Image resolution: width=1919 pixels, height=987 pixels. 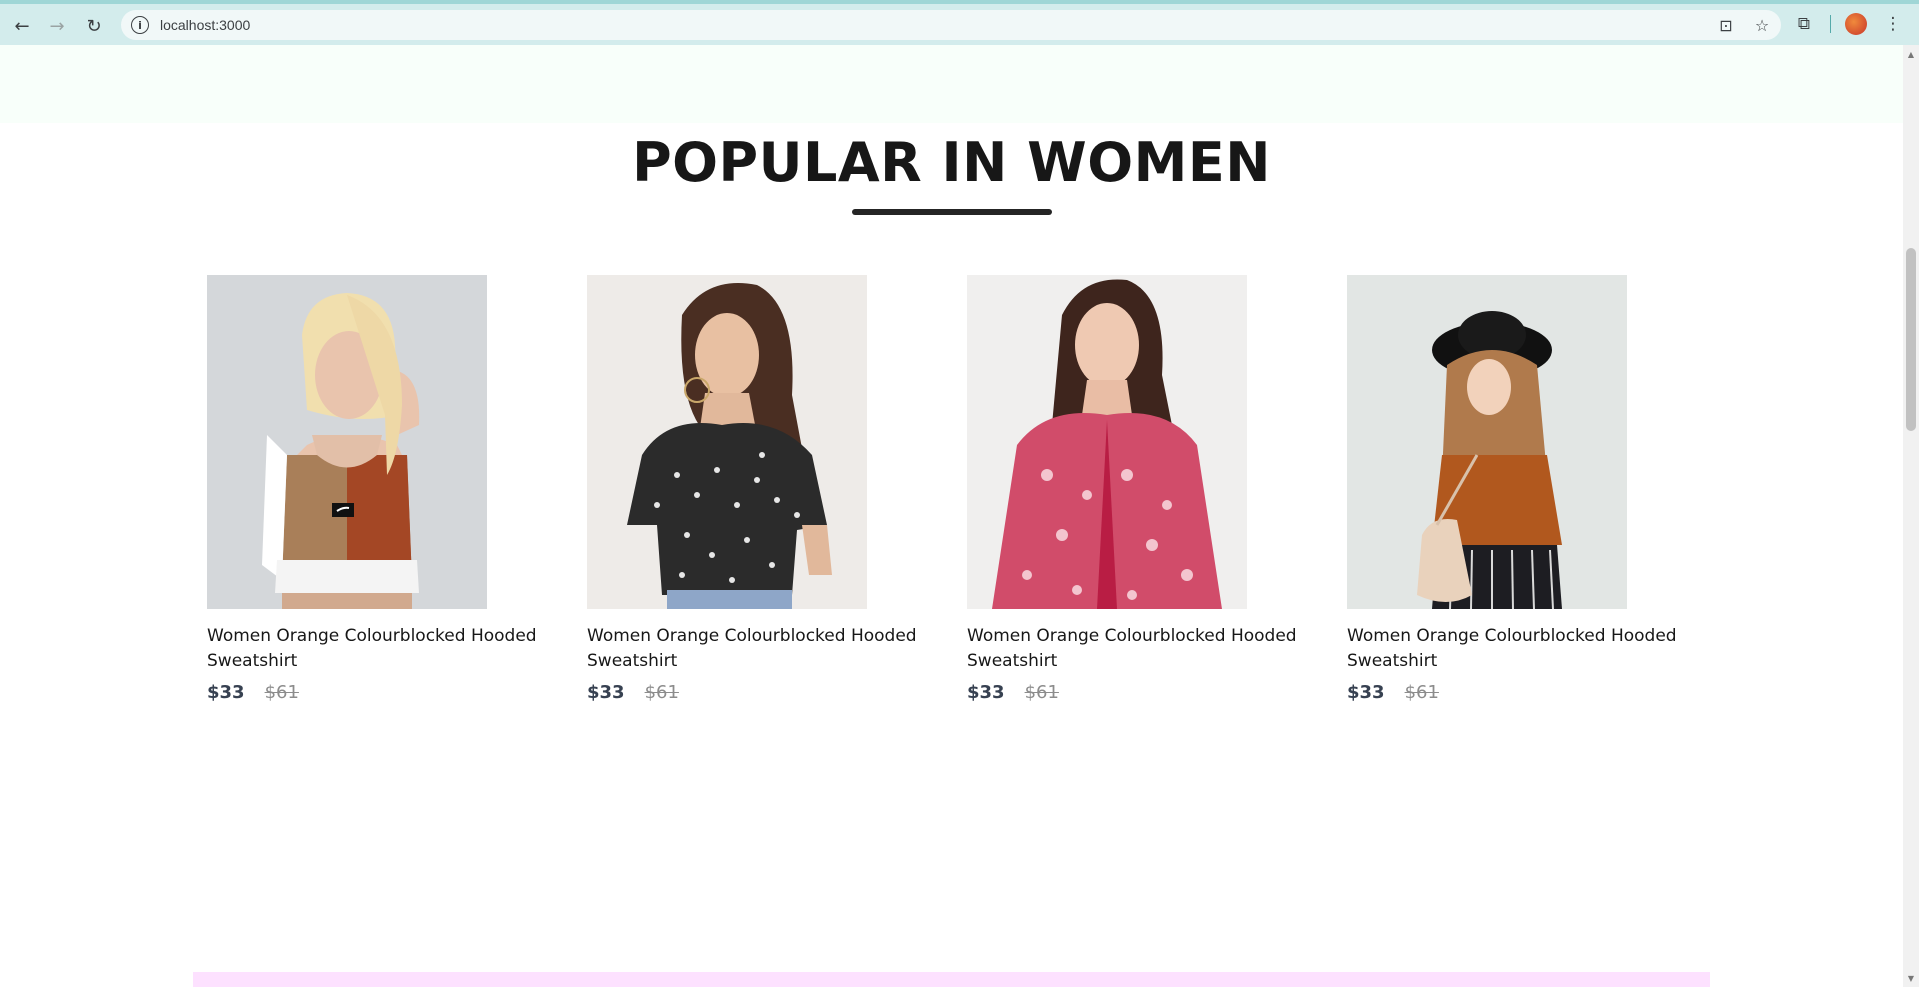 I want to click on site-info-icon: i, so click(x=140, y=25).